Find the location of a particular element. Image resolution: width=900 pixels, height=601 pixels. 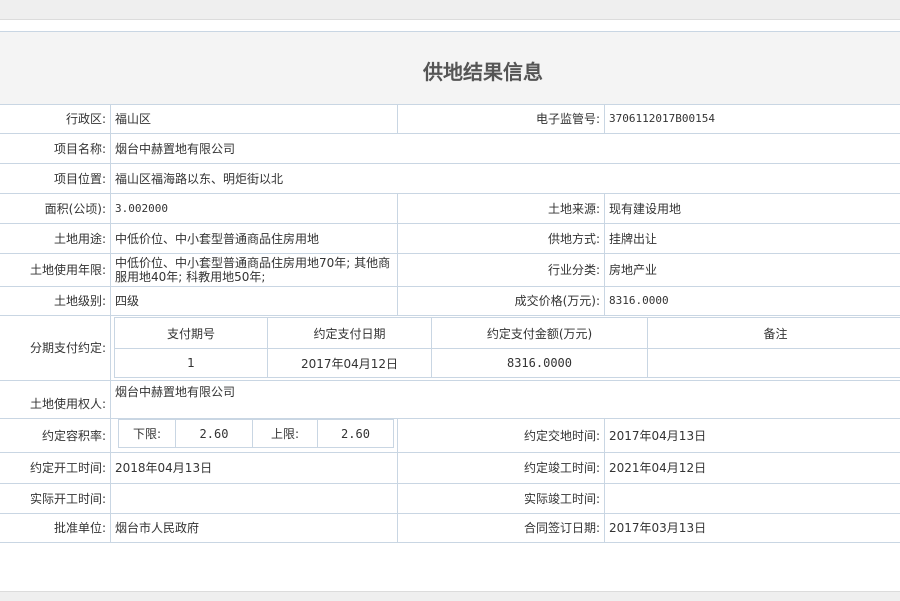

page-title: 供地结果信息 is located at coordinates (450, 70).